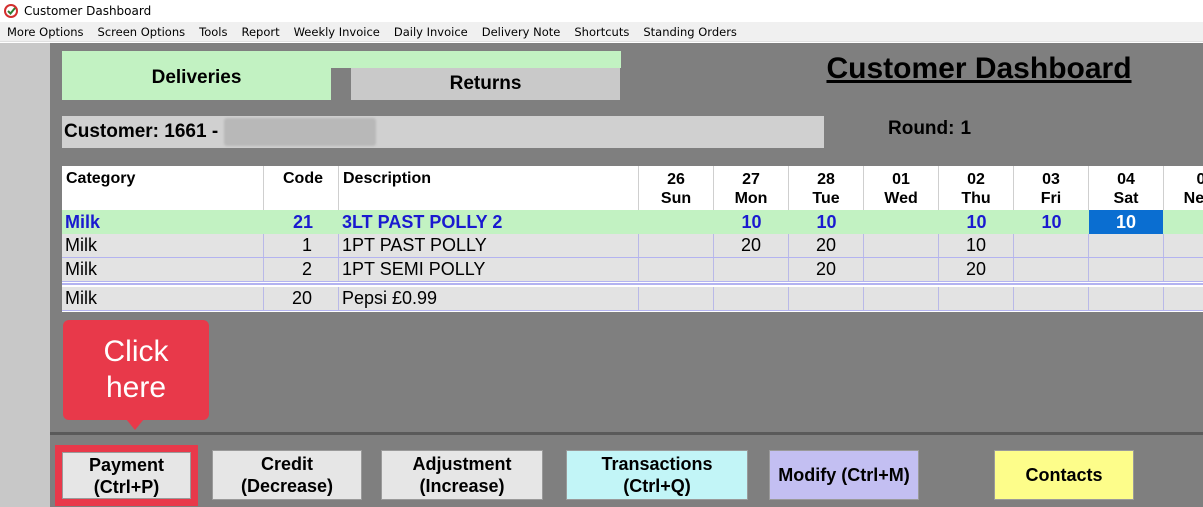 Image resolution: width=1203 pixels, height=507 pixels. What do you see at coordinates (136, 351) in the screenshot?
I see `callout-line-1: Click` at bounding box center [136, 351].